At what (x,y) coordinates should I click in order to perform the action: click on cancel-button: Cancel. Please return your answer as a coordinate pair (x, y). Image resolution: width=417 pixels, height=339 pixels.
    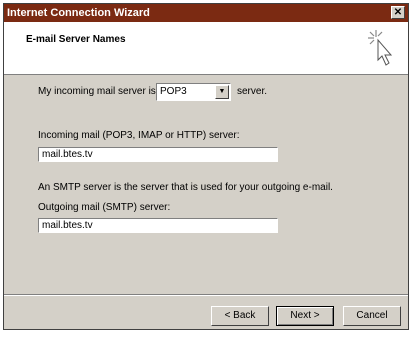
    Looking at the image, I should click on (372, 316).